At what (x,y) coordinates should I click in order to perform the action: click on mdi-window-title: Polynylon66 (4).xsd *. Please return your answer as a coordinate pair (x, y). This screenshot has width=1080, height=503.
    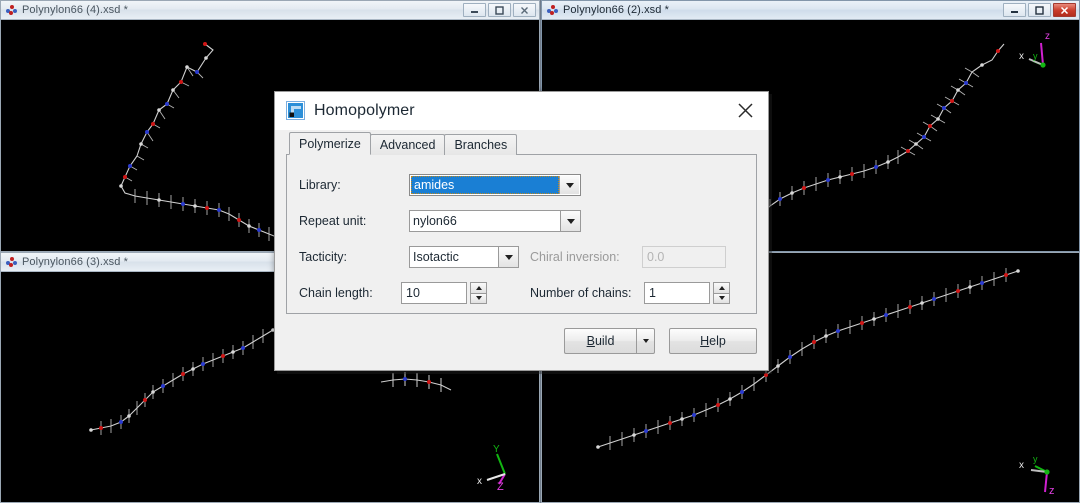
    Looking at the image, I should click on (75, 10).